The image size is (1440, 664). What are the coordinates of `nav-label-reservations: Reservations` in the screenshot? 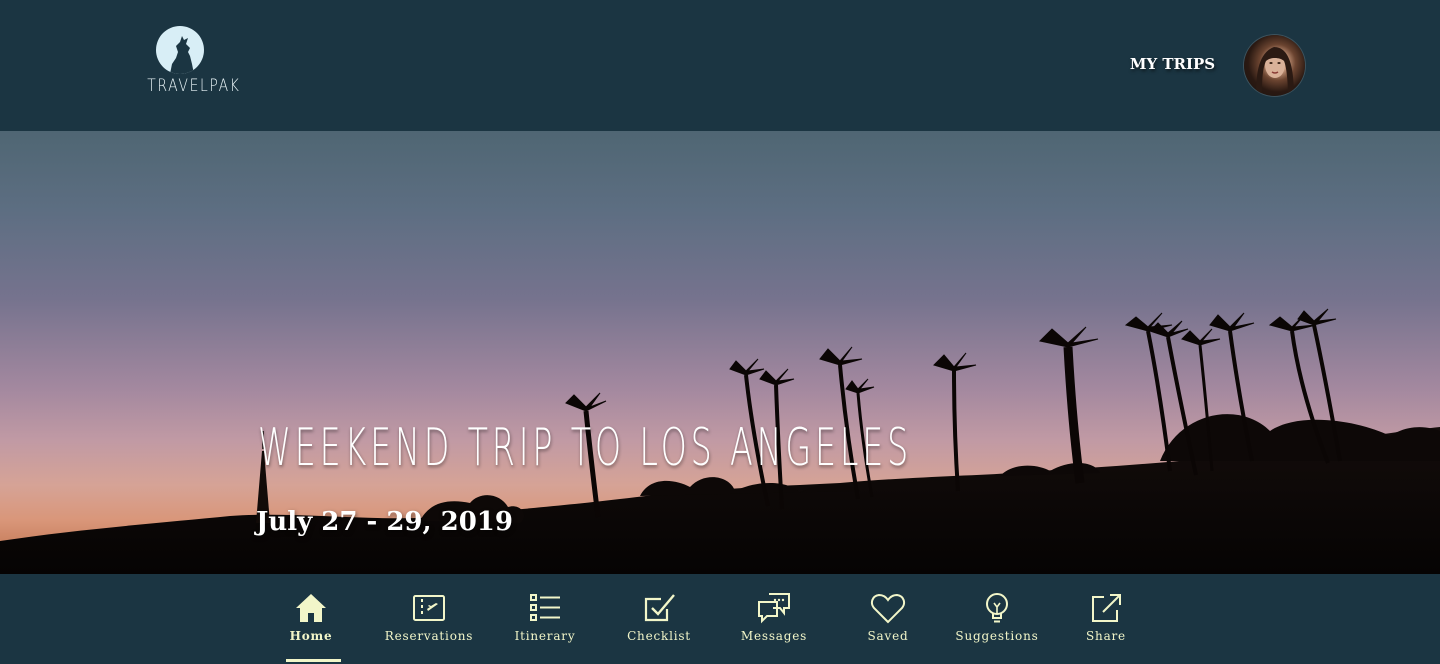 It's located at (429, 636).